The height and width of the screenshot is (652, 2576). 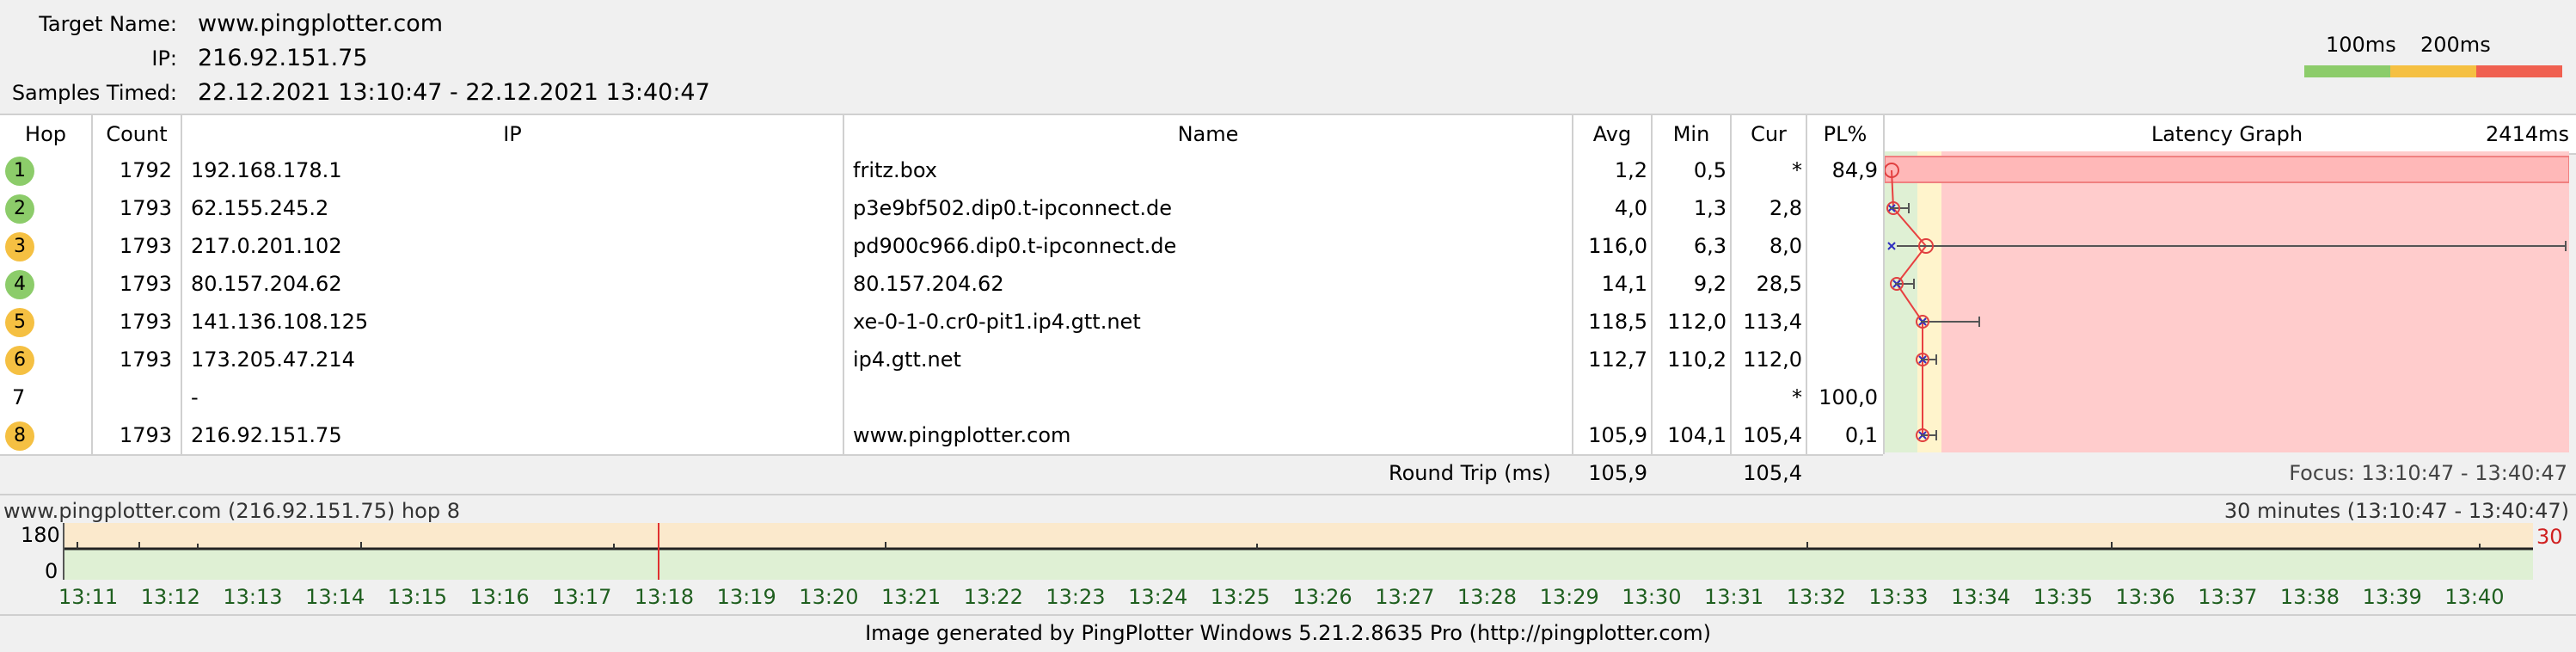 I want to click on legend-bad-bar, so click(x=2519, y=71).